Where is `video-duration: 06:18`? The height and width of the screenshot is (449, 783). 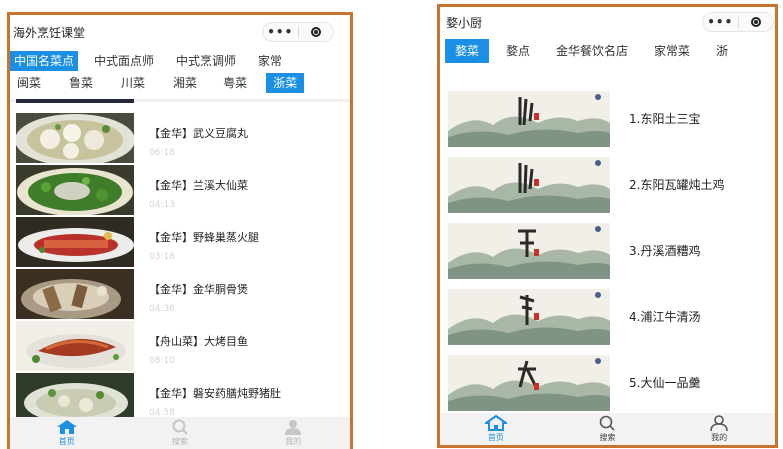 video-duration: 06:18 is located at coordinates (162, 153).